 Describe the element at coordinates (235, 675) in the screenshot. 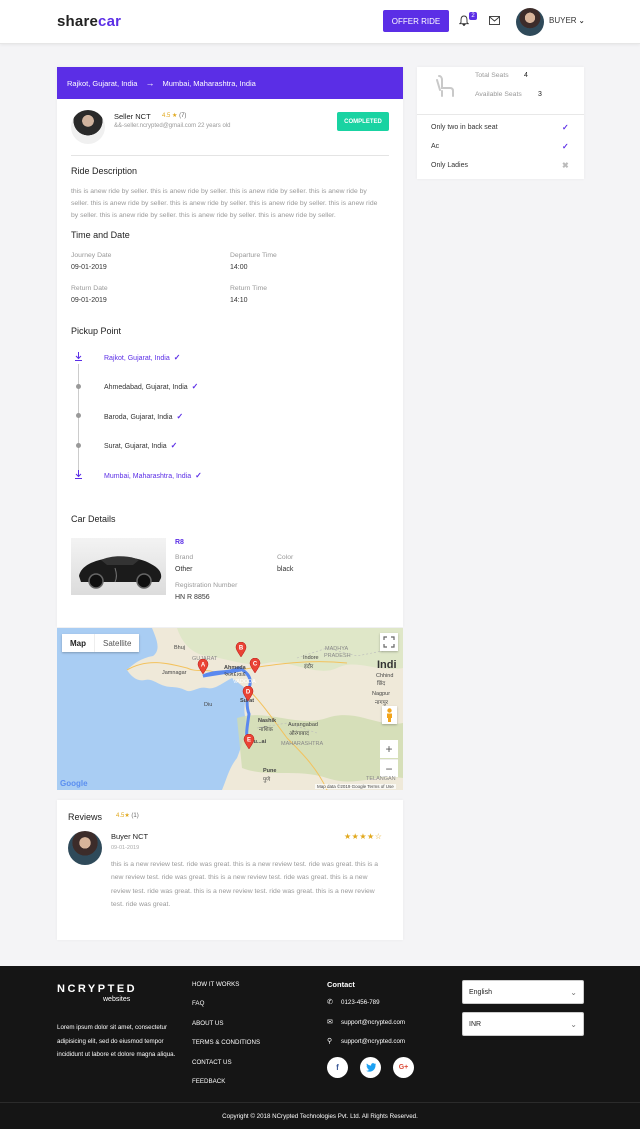

I see `map-label-ahmedabad-local: અમદાવાદ` at that location.